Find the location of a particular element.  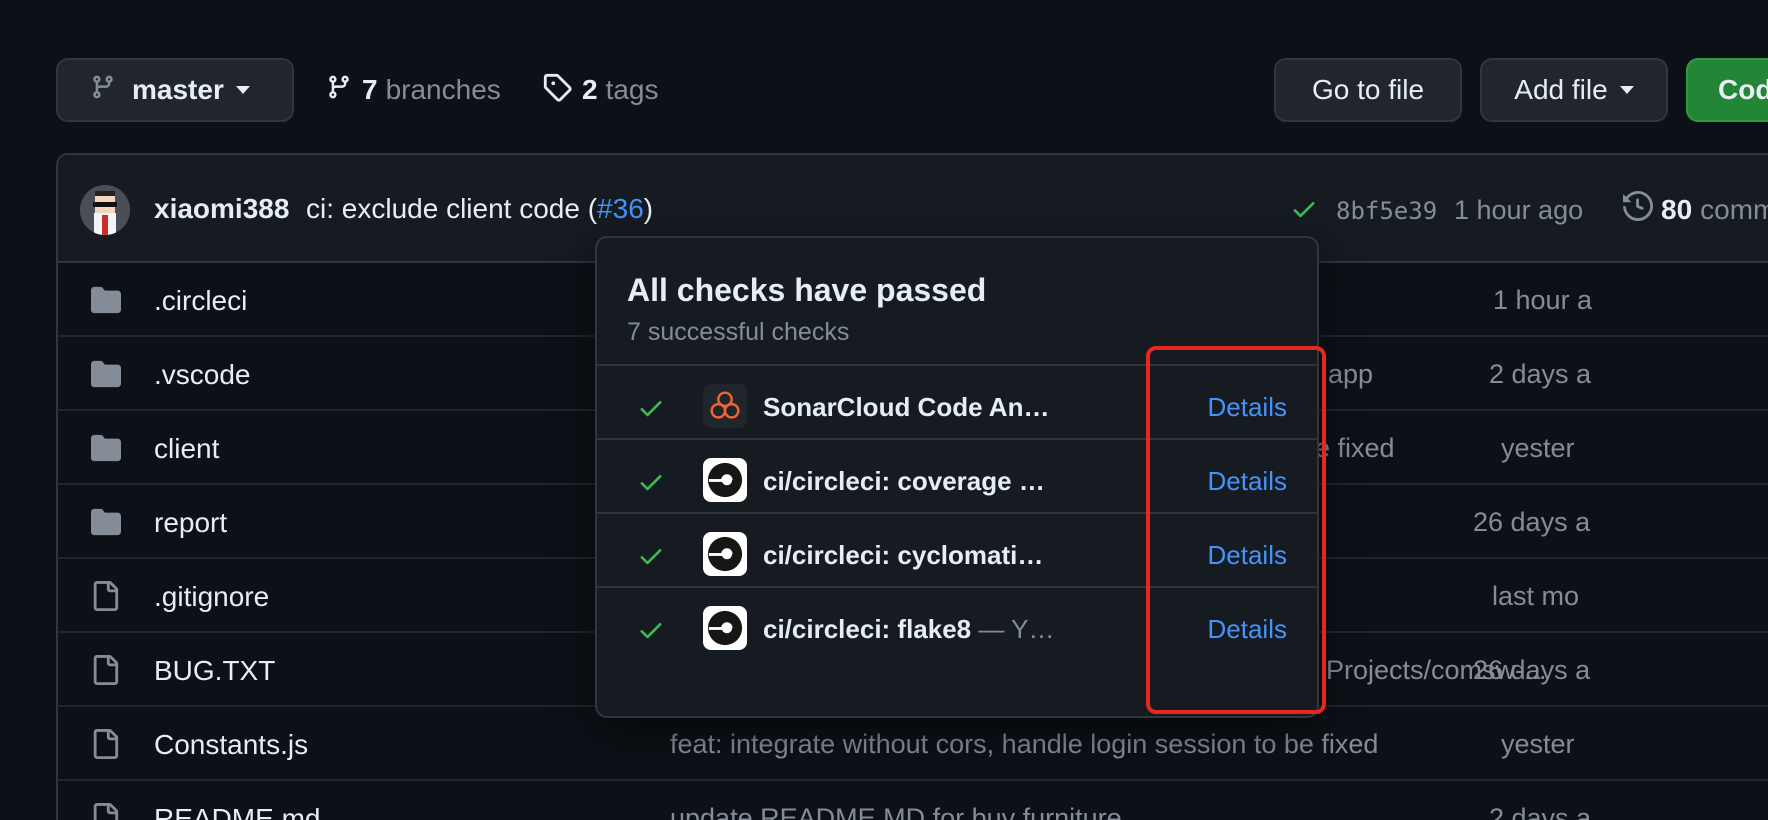

tags-count: 2 is located at coordinates (590, 89).